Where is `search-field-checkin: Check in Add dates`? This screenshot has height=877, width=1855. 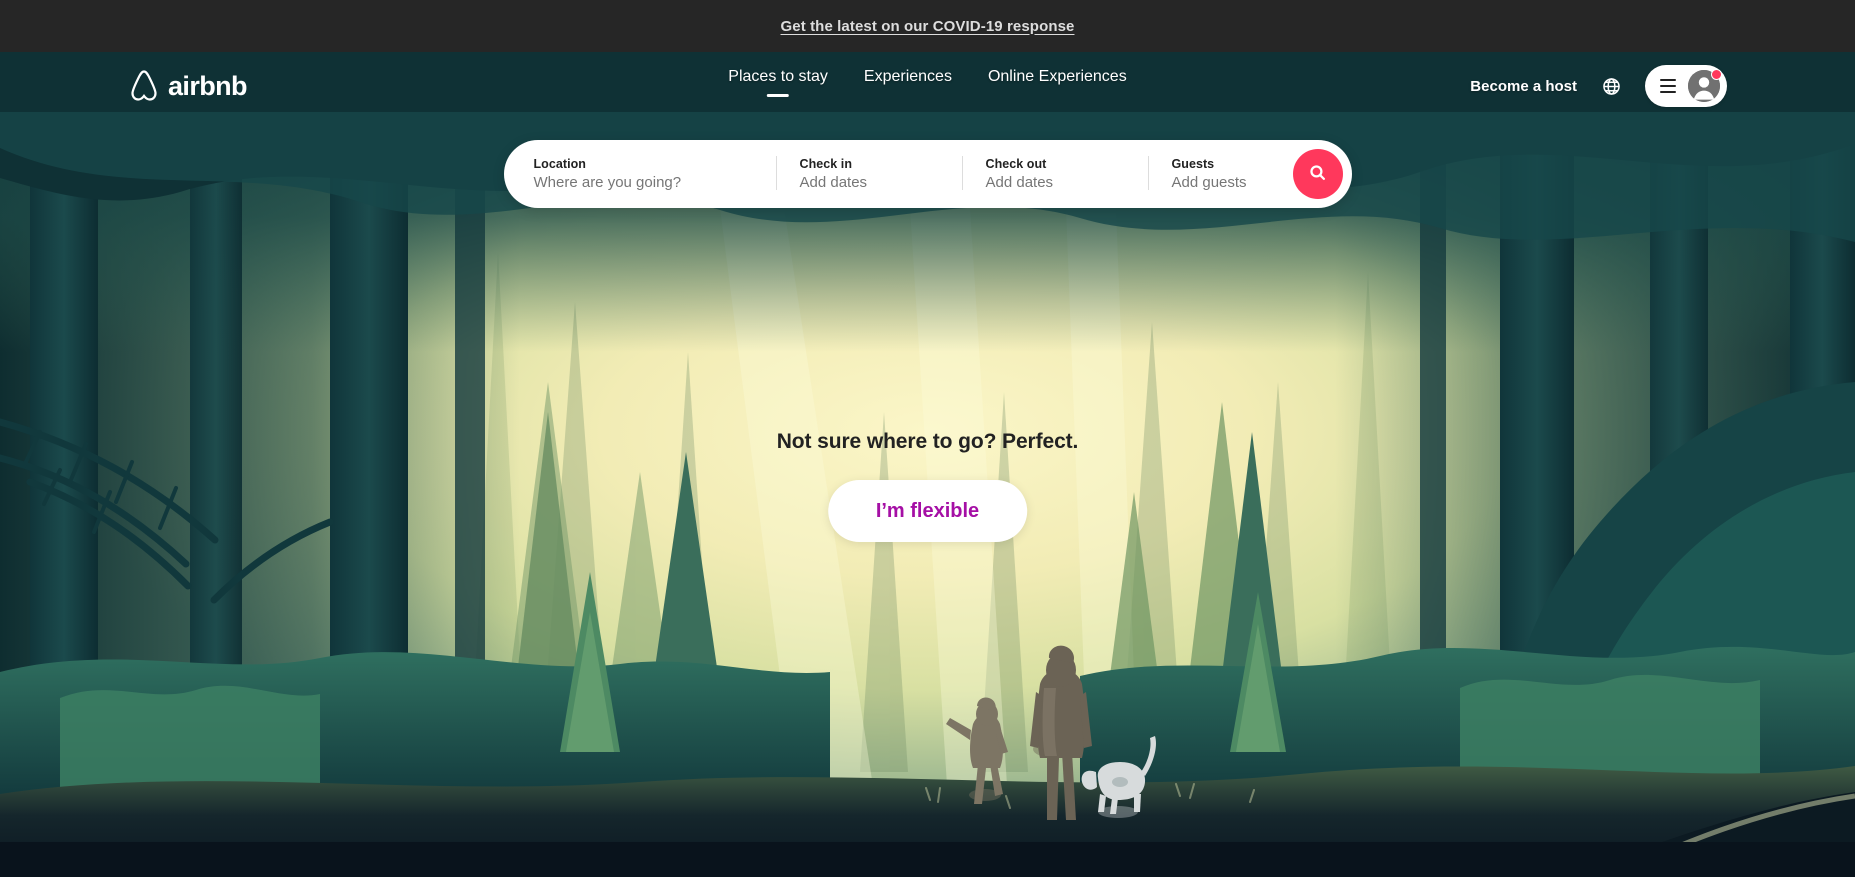
search-field-checkin: Check in Add dates is located at coordinates (868, 174).